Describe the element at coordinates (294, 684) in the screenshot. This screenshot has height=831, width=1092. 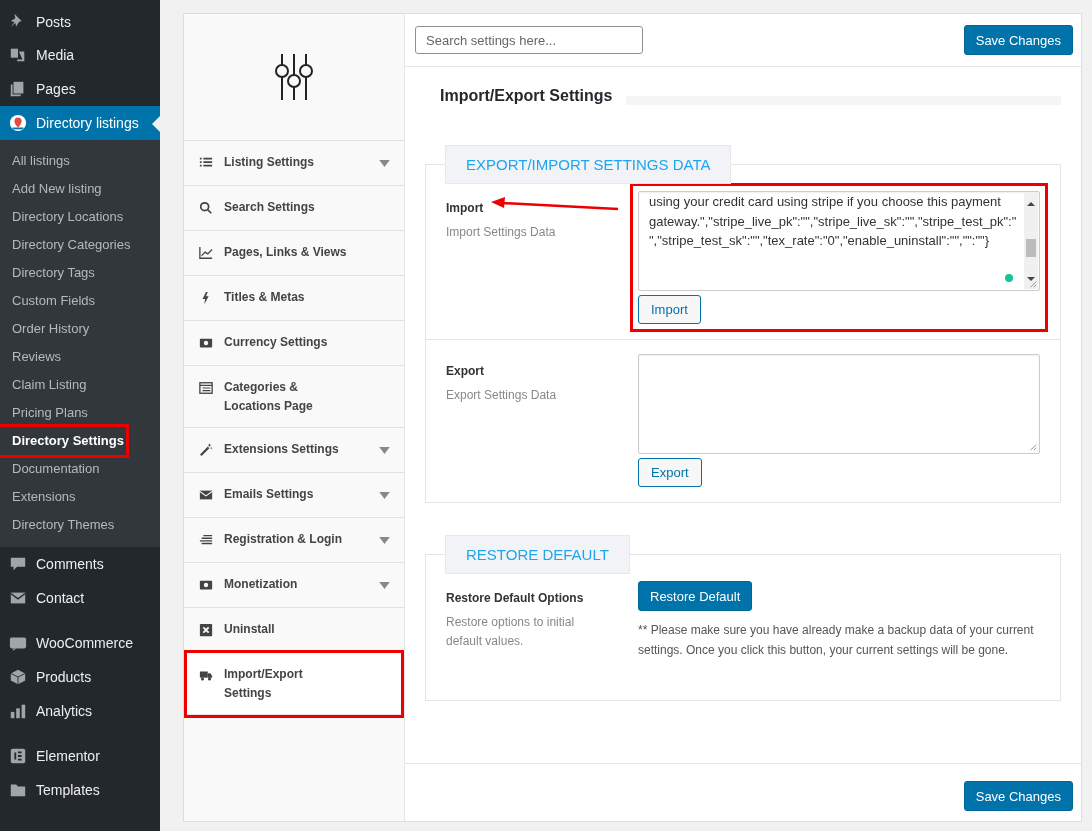
I see `settings-nav-item: Import/Export Settings` at that location.